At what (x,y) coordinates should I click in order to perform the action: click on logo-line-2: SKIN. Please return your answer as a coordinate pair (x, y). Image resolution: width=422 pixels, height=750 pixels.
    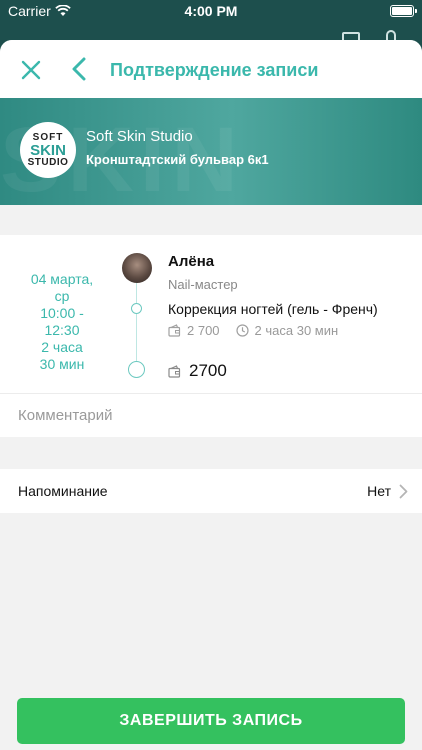
    Looking at the image, I should click on (48, 150).